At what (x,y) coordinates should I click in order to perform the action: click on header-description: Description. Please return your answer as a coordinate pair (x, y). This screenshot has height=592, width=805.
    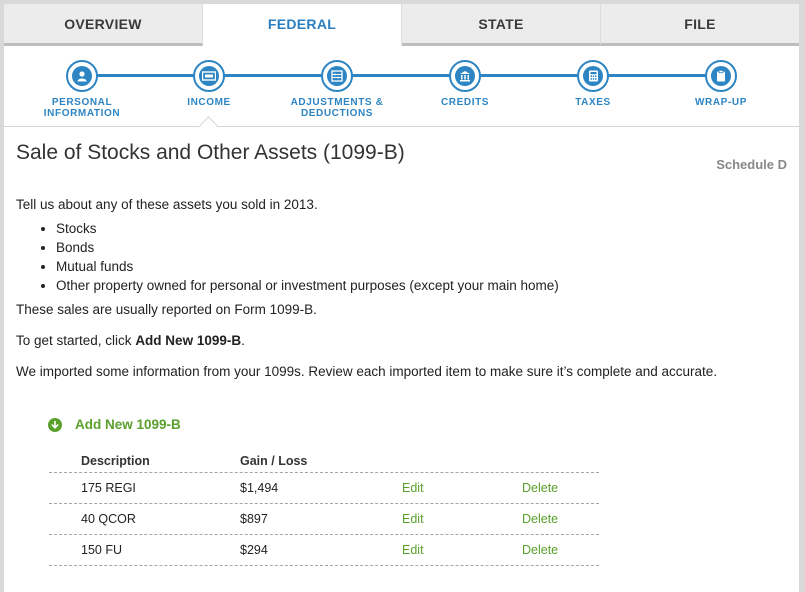
    Looking at the image, I should click on (115, 461).